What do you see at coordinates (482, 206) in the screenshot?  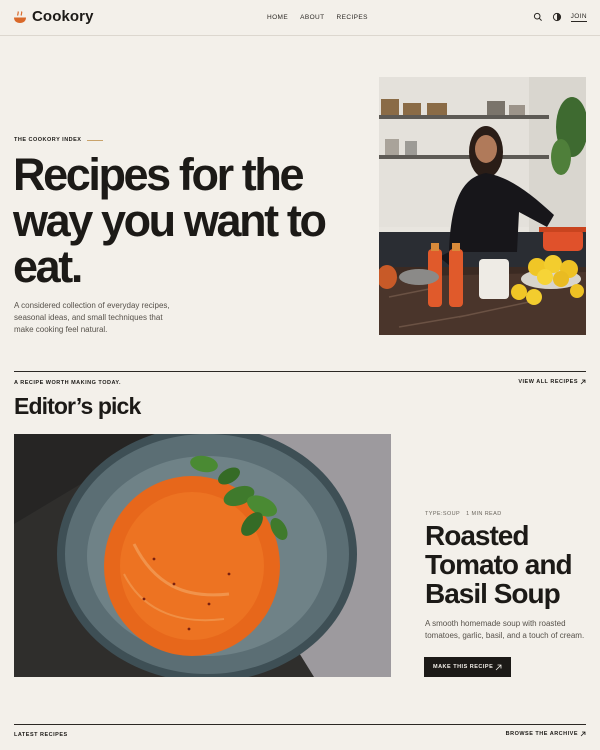 I see `hero-photo-cook-in-kitchen` at bounding box center [482, 206].